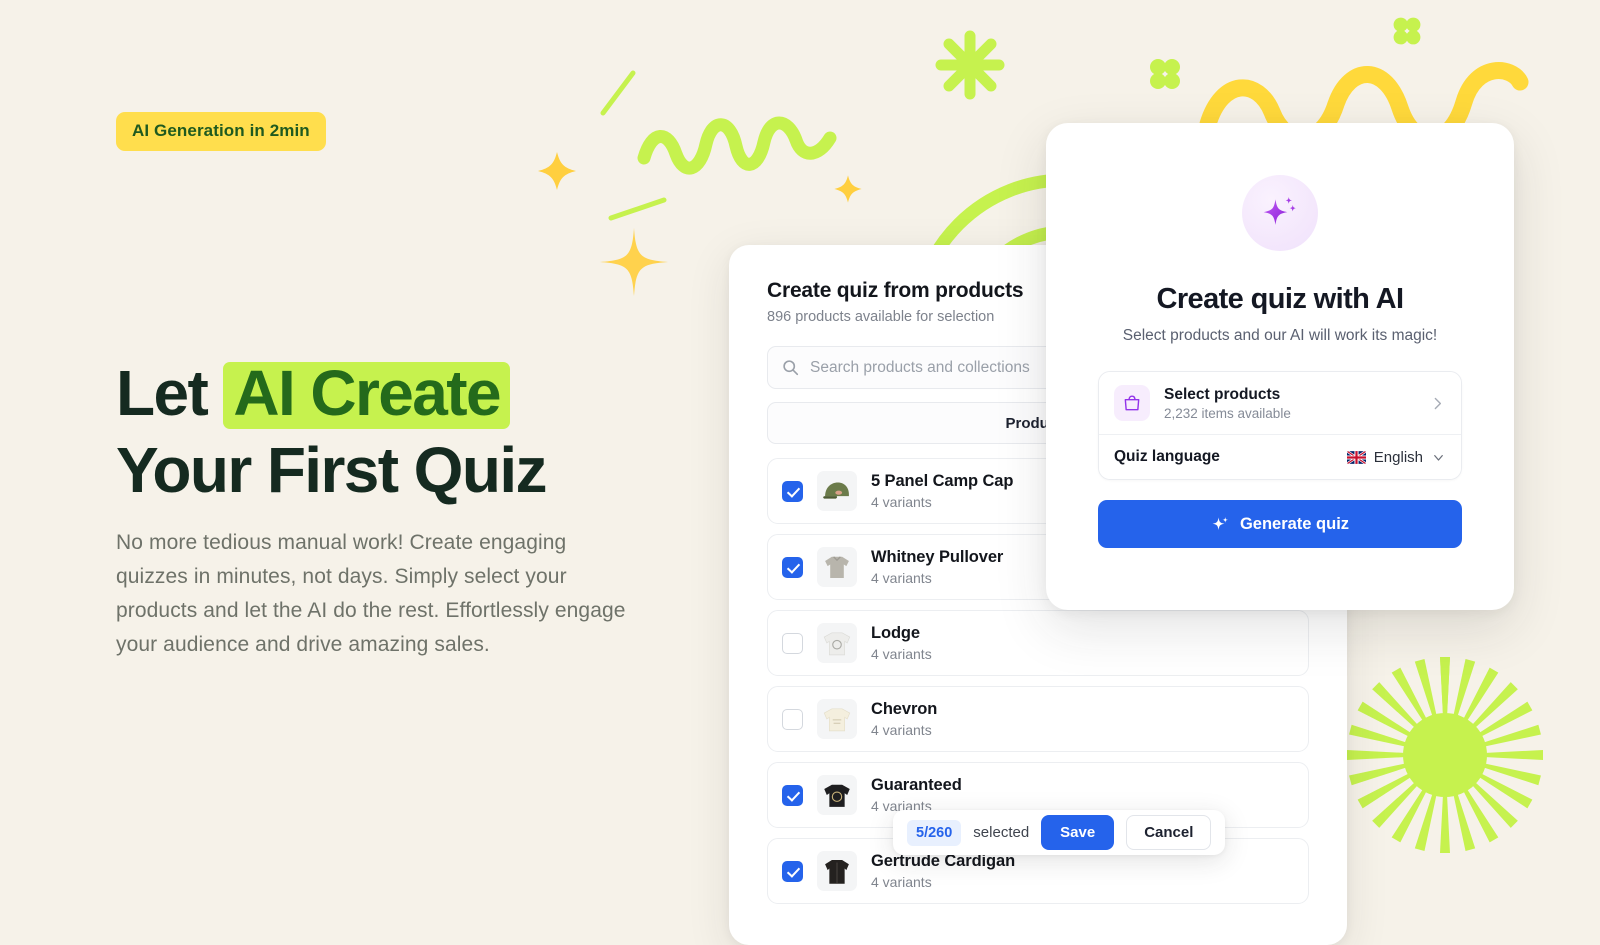  I want to click on select-products-title: Select products, so click(1222, 394).